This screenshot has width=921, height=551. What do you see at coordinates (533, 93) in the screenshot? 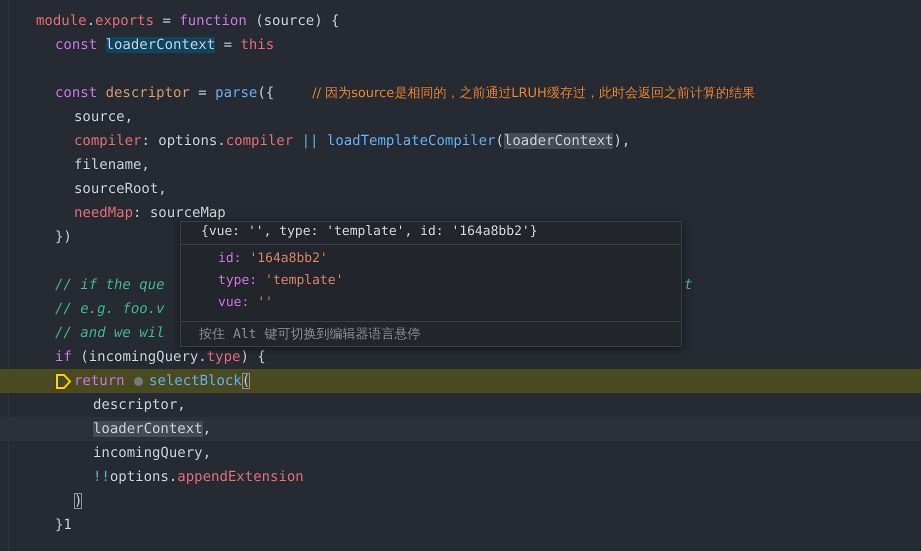
I see `code-annotation: // 因为source是相同的，之前通过LRUH缓存过，此时会返回之前计算的结果` at bounding box center [533, 93].